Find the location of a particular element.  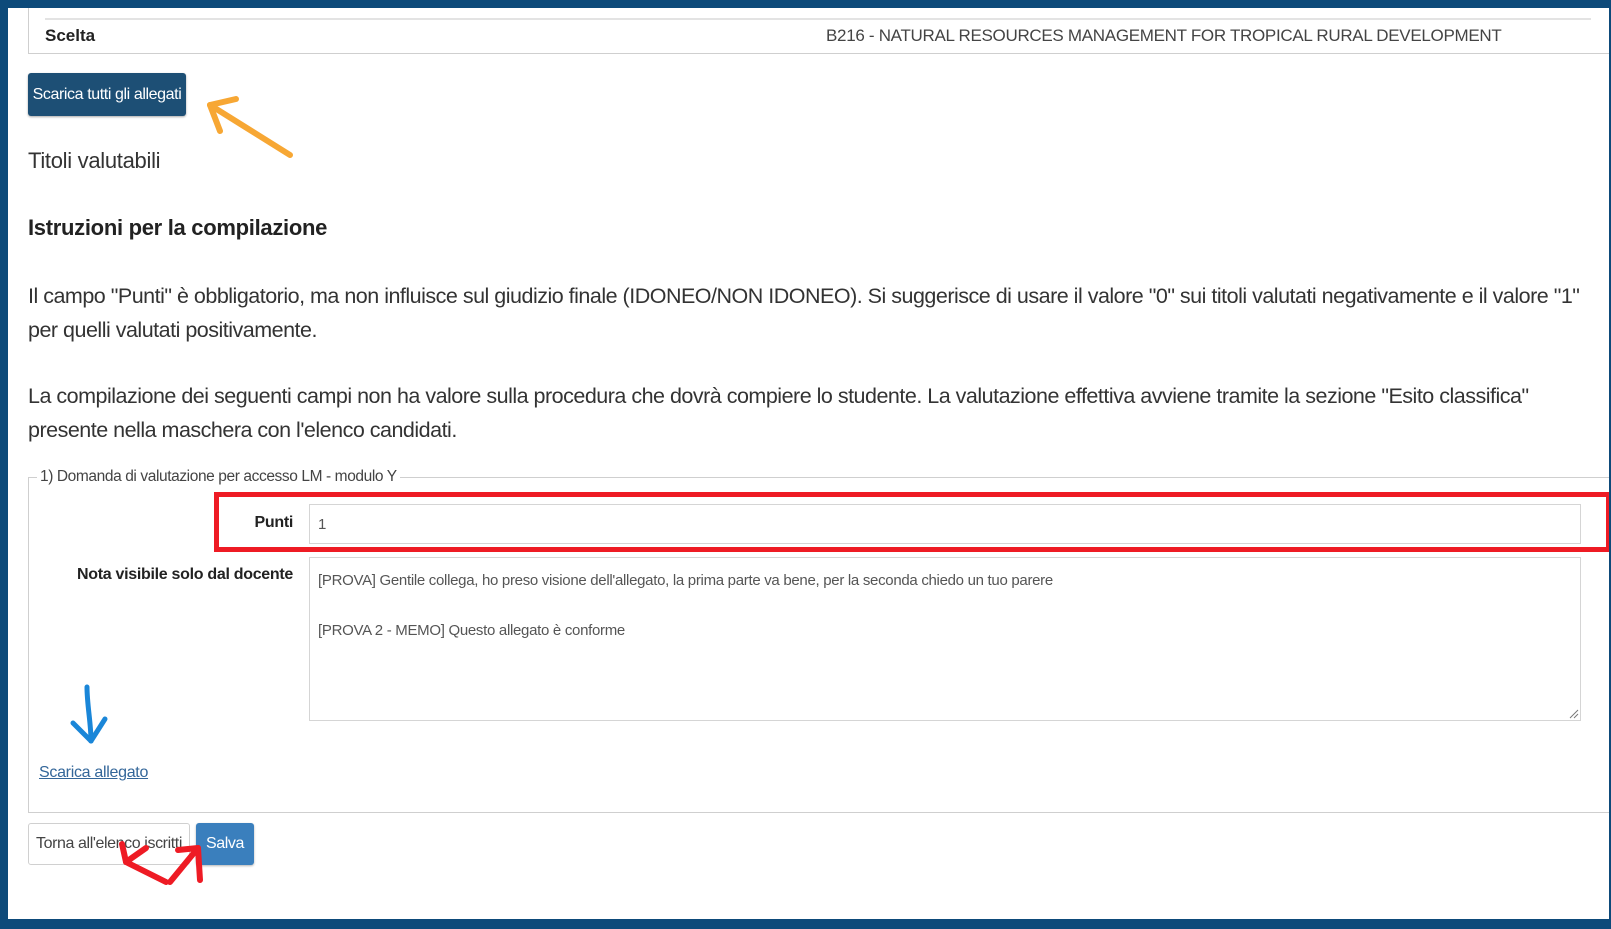

punti-highlight-annotation is located at coordinates (911, 522).